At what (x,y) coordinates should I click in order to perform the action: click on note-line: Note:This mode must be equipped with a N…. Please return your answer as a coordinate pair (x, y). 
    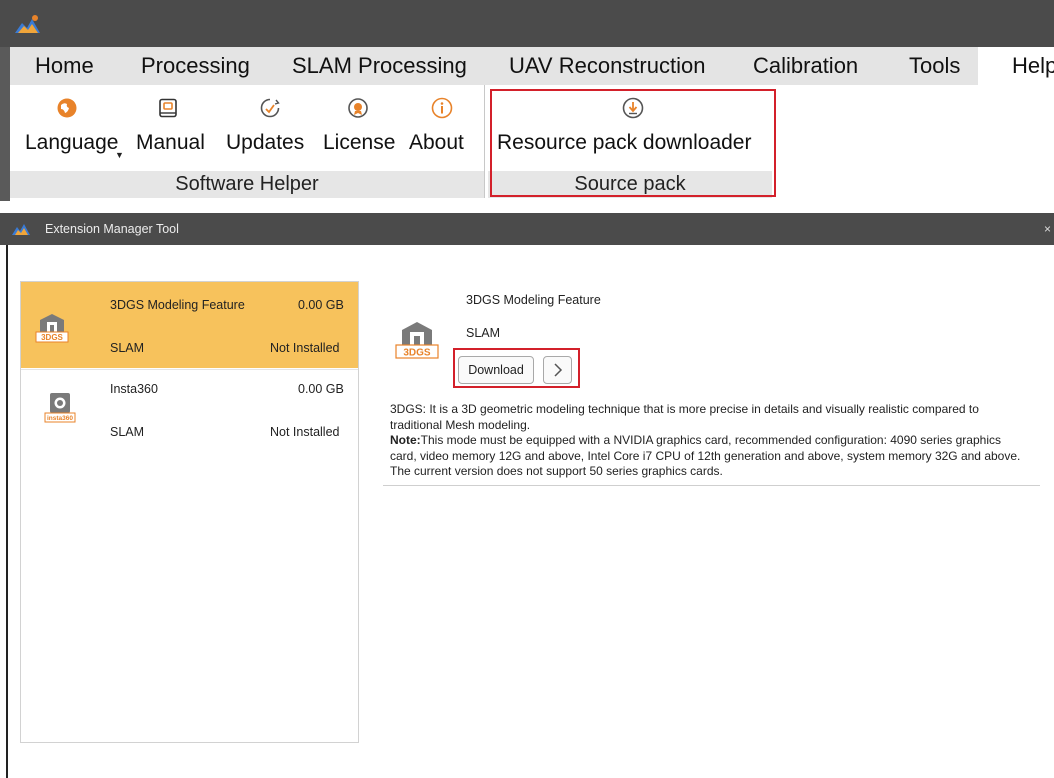
    Looking at the image, I should click on (715, 441).